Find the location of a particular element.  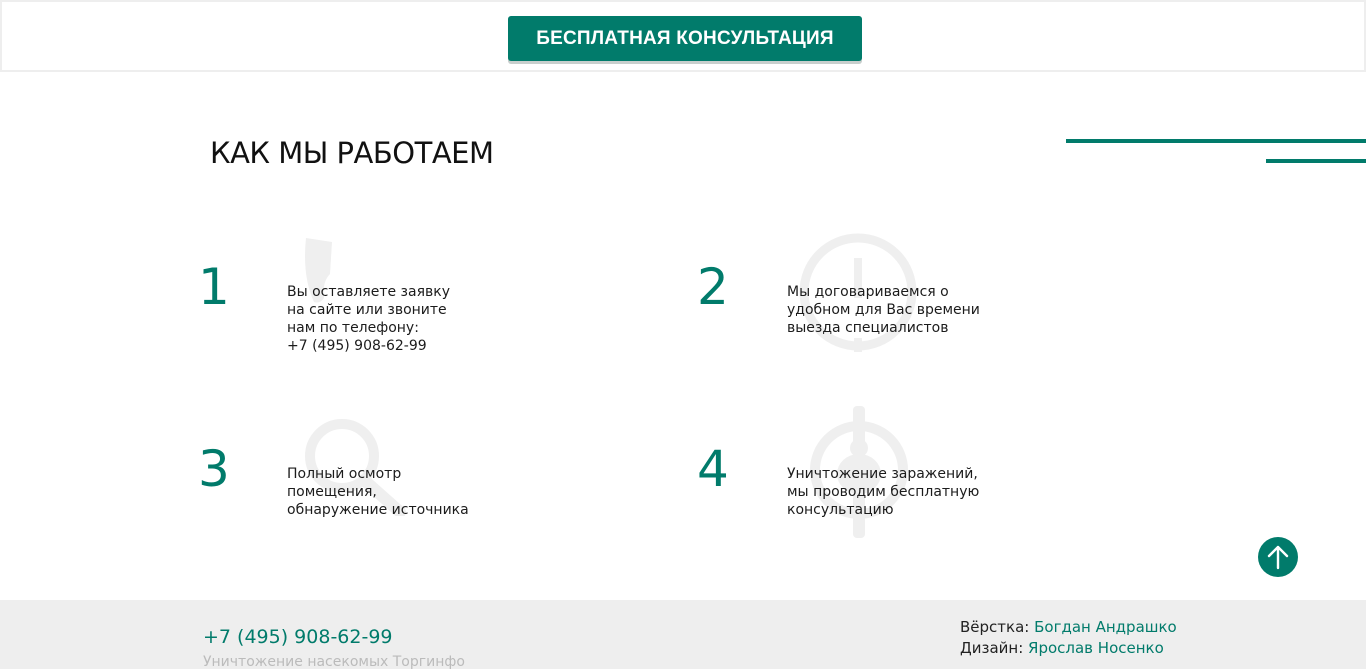

decorative-line-short is located at coordinates (1316, 161).